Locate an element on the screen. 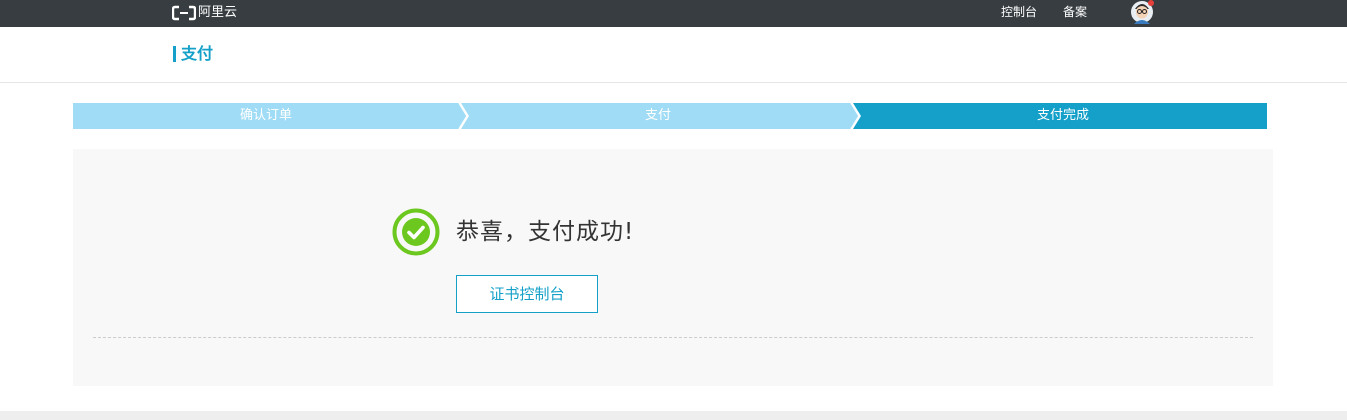 The height and width of the screenshot is (420, 1347). step-progress: 确认订单 支付 支付完成 is located at coordinates (670, 116).